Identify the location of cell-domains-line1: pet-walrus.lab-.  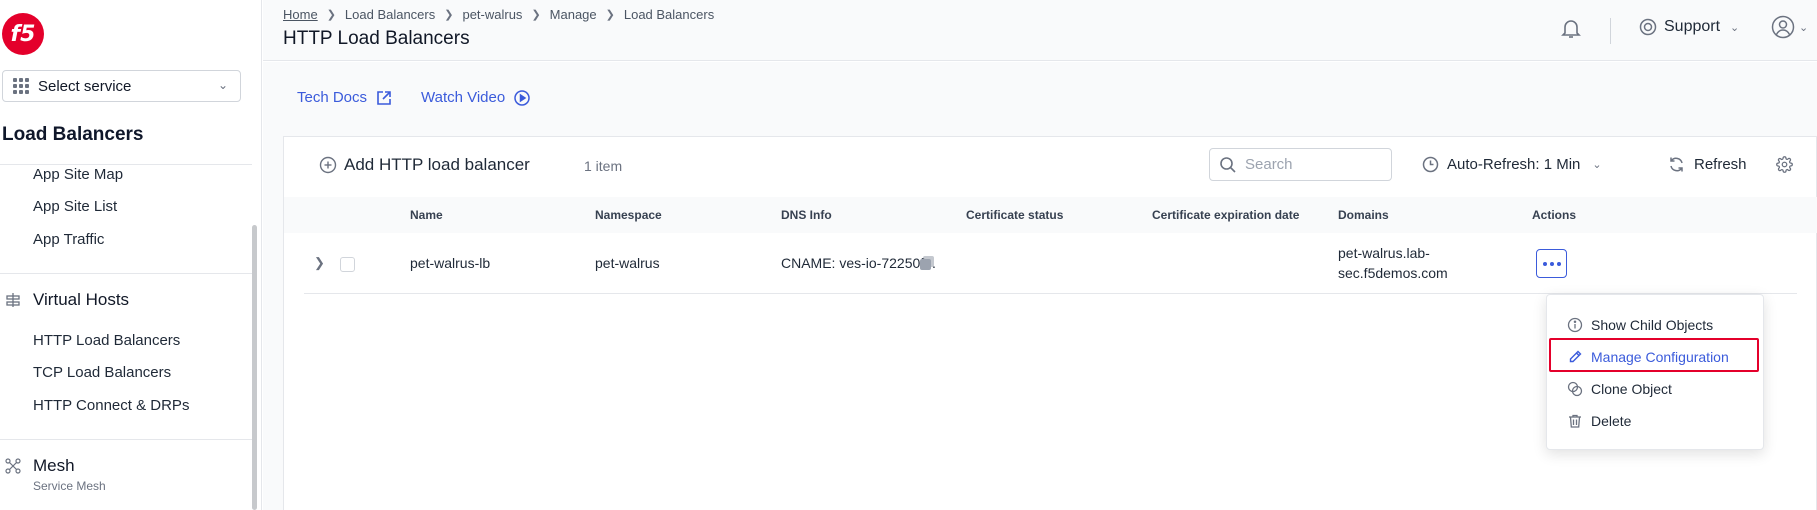
(1384, 253).